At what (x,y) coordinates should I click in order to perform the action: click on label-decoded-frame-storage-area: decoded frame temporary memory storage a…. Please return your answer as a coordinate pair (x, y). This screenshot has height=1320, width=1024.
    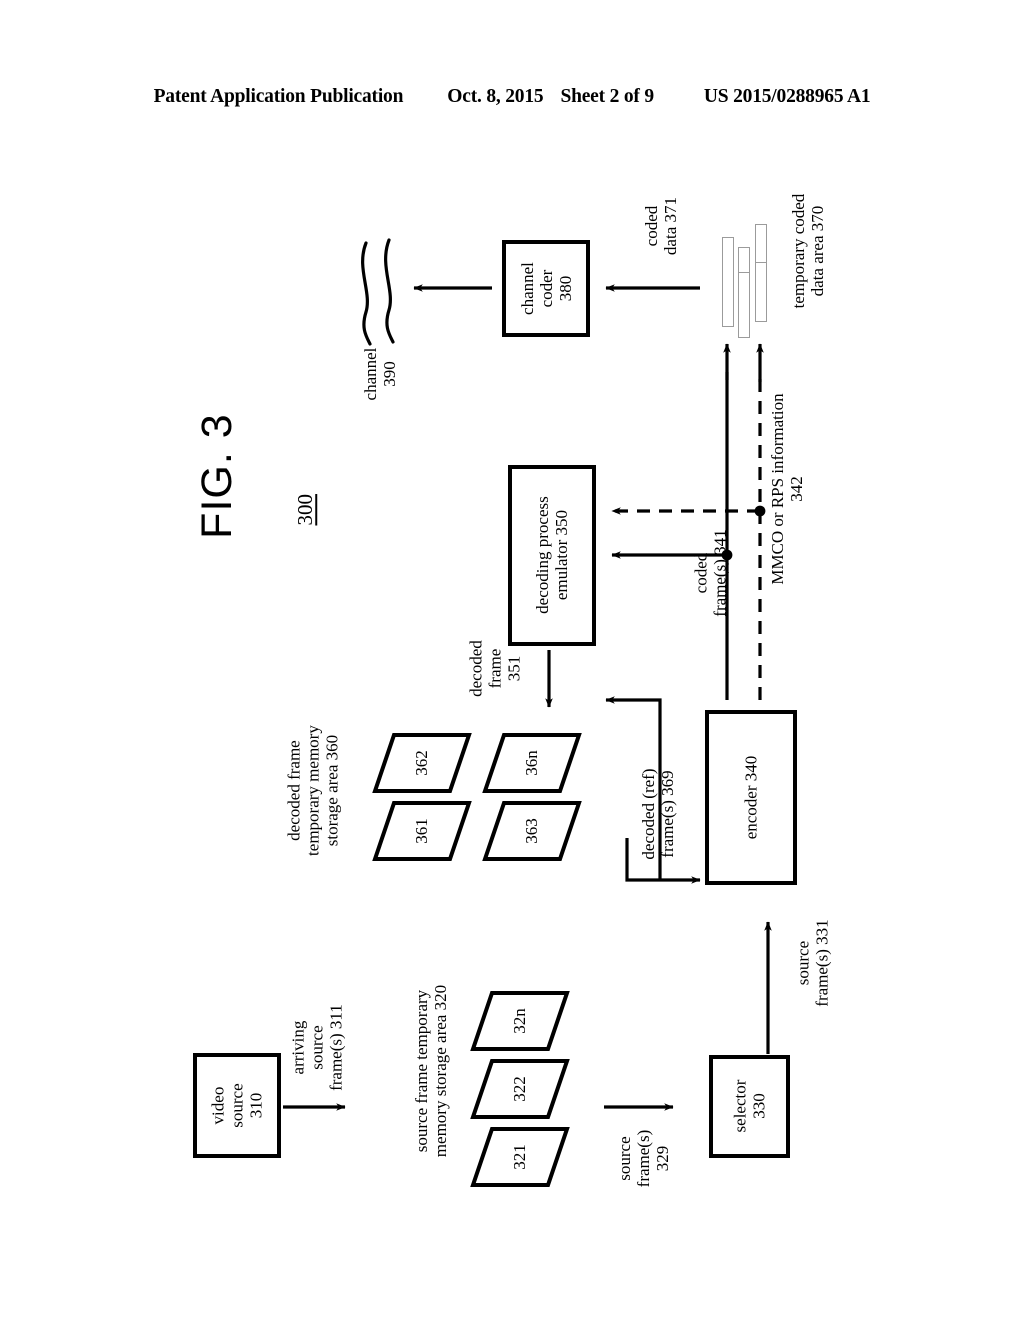
    Looking at the image, I should click on (312, 791).